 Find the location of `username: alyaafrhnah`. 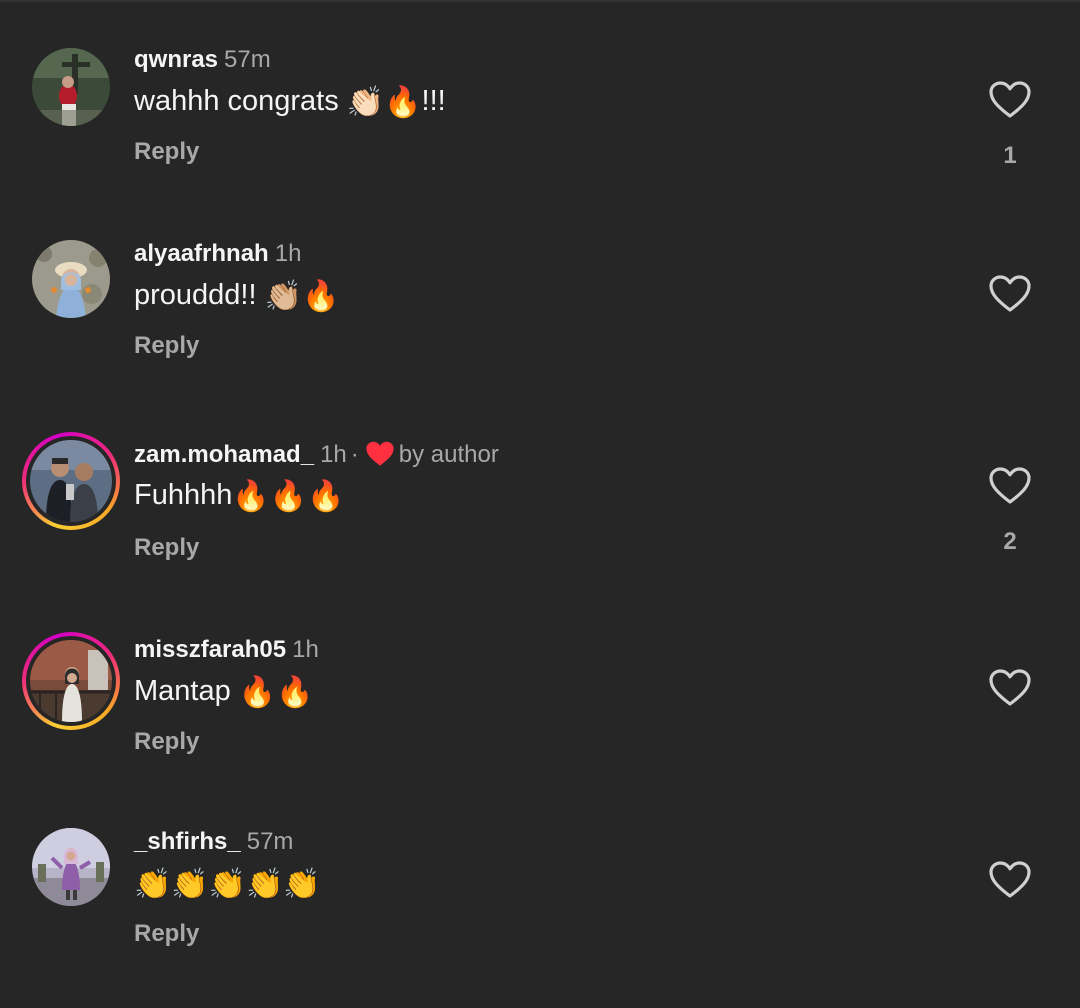

username: alyaafrhnah is located at coordinates (201, 253).